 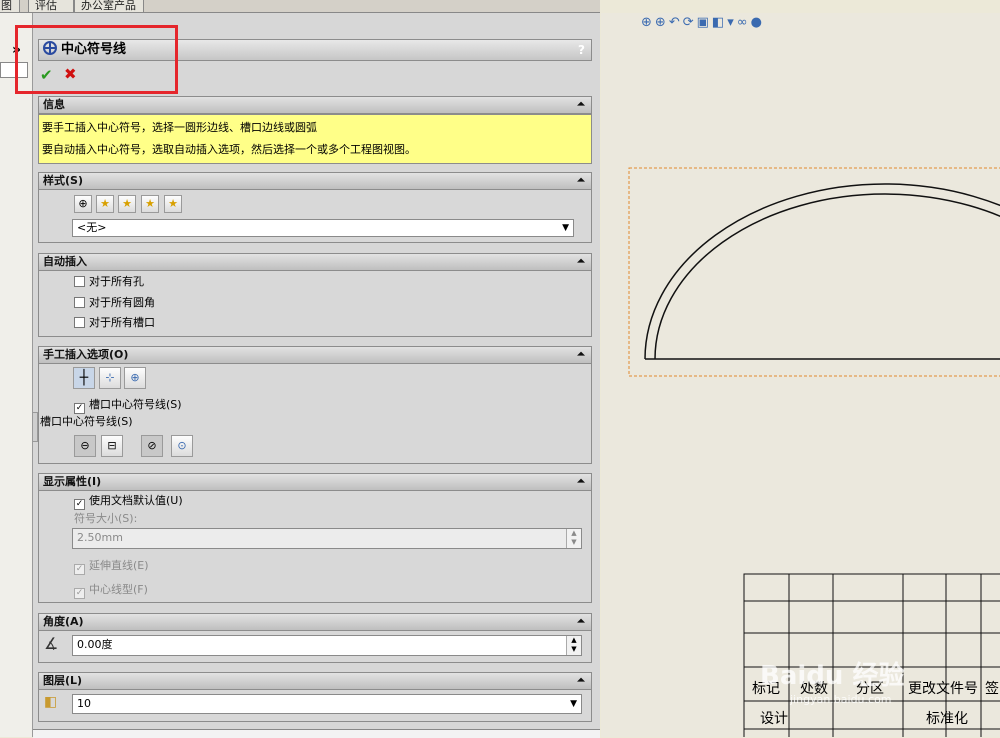 I want to click on tab-office-products: 办公室产品, so click(x=109, y=6).